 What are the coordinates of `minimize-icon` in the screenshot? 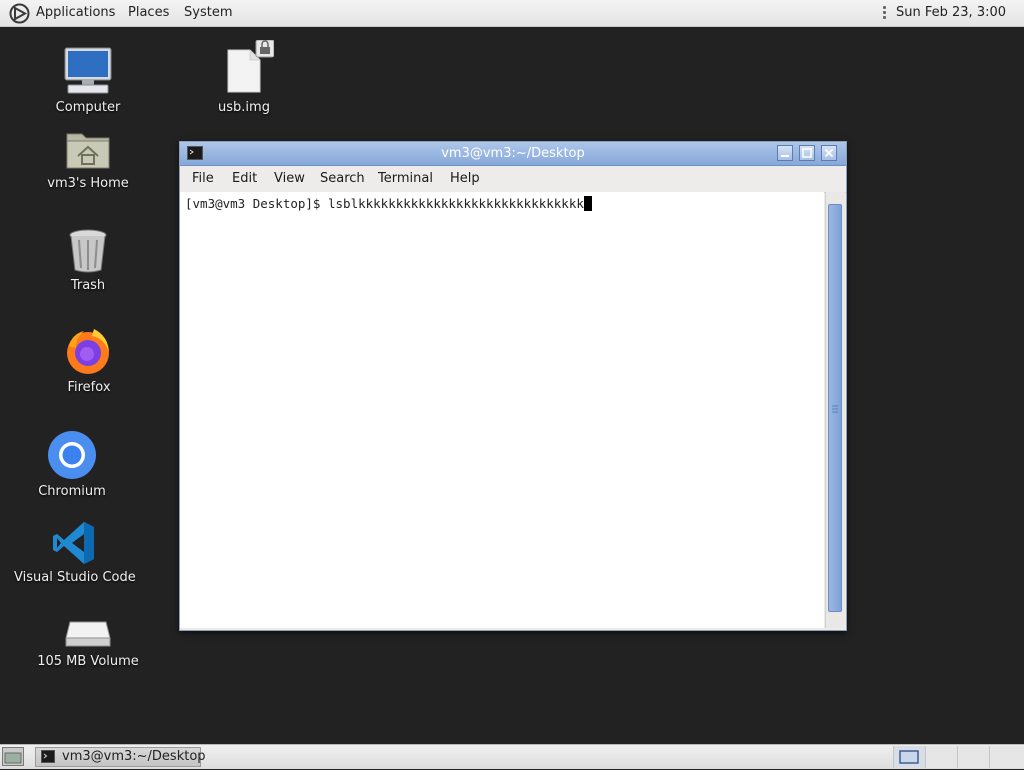 It's located at (785, 156).